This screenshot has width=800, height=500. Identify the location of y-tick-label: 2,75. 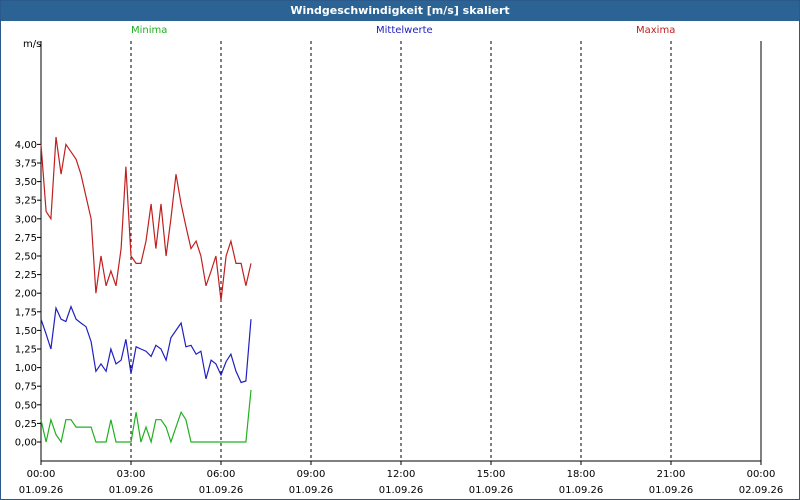
(26, 238).